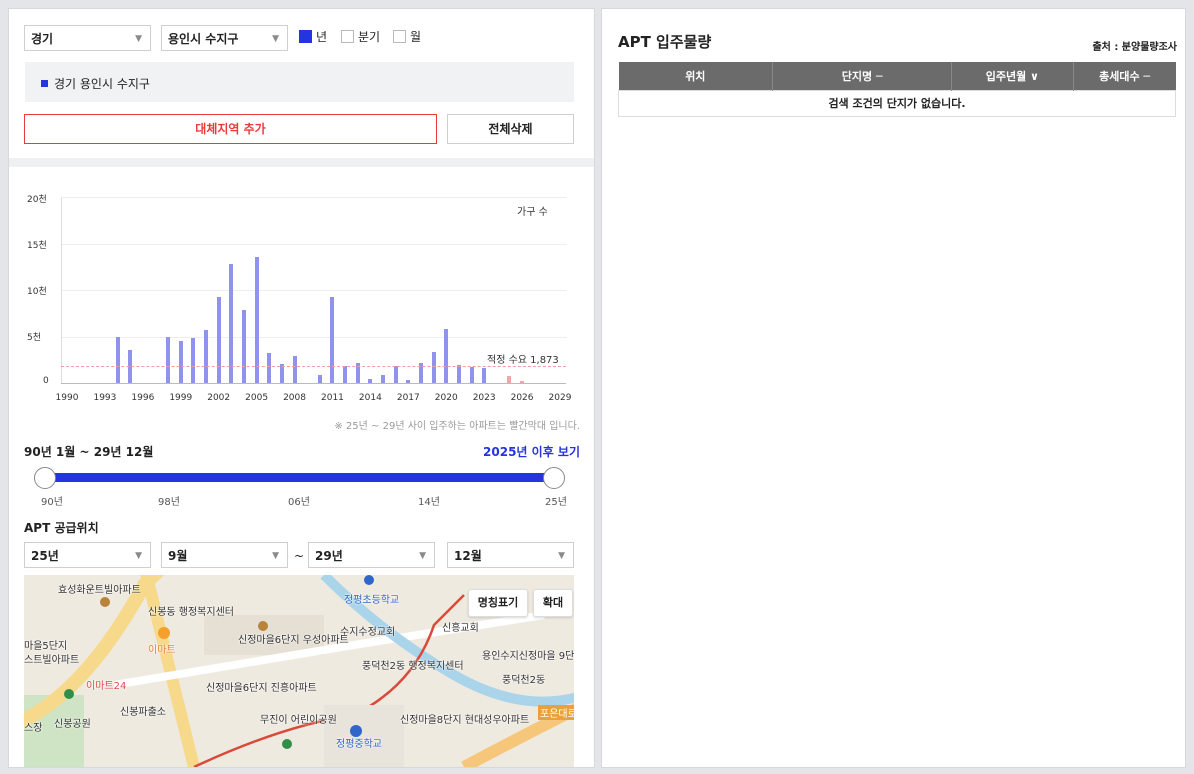 This screenshot has width=1194, height=774. What do you see at coordinates (465, 720) in the screenshot?
I see `map-label: 신정마을8단지 현대성우아파트` at bounding box center [465, 720].